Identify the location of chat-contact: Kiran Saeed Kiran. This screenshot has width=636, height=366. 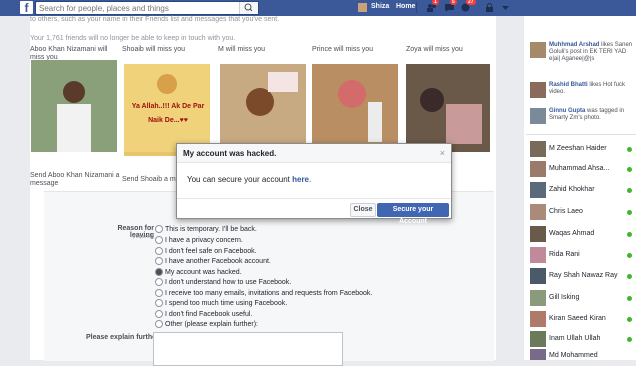
(581, 319).